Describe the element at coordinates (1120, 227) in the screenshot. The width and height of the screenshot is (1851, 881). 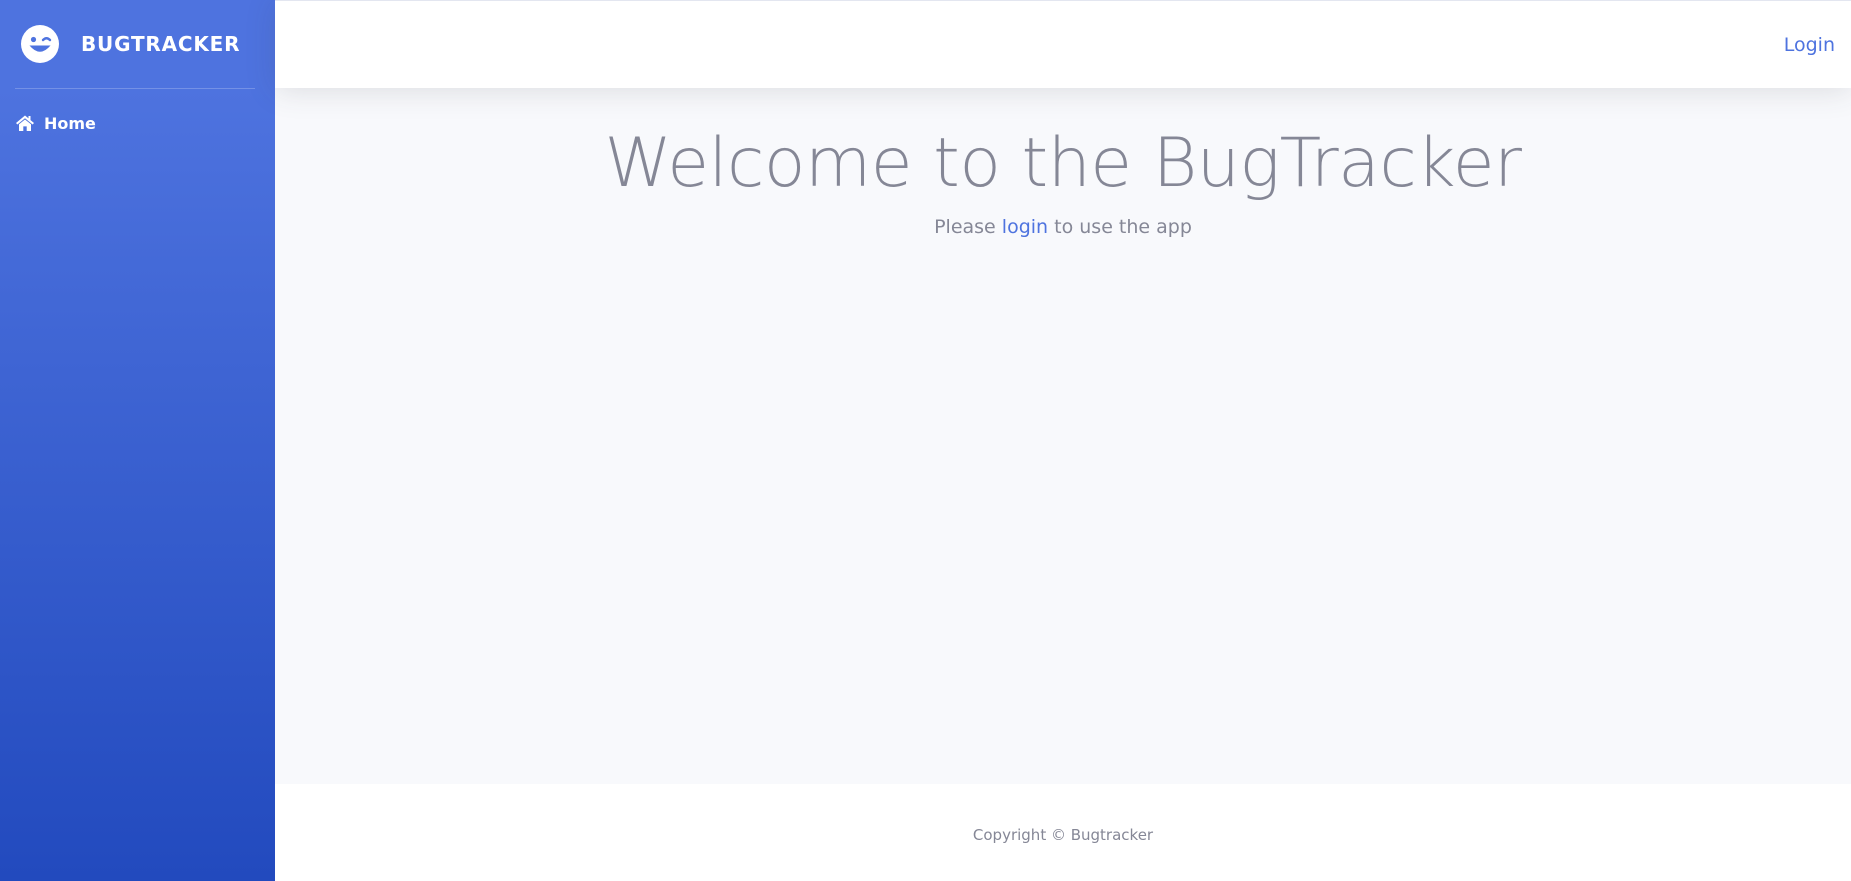
I see `login-prompt-after: to use the app` at that location.